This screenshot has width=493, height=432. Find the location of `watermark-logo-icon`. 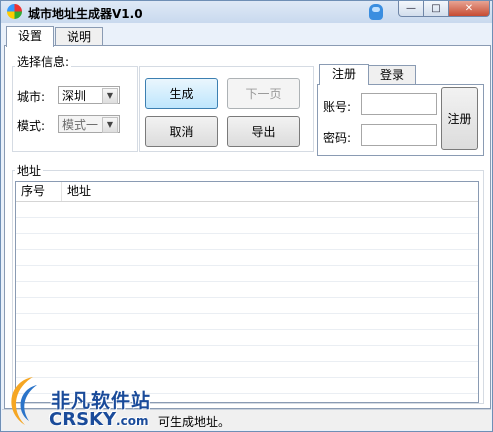

watermark-logo-icon is located at coordinates (24, 401).